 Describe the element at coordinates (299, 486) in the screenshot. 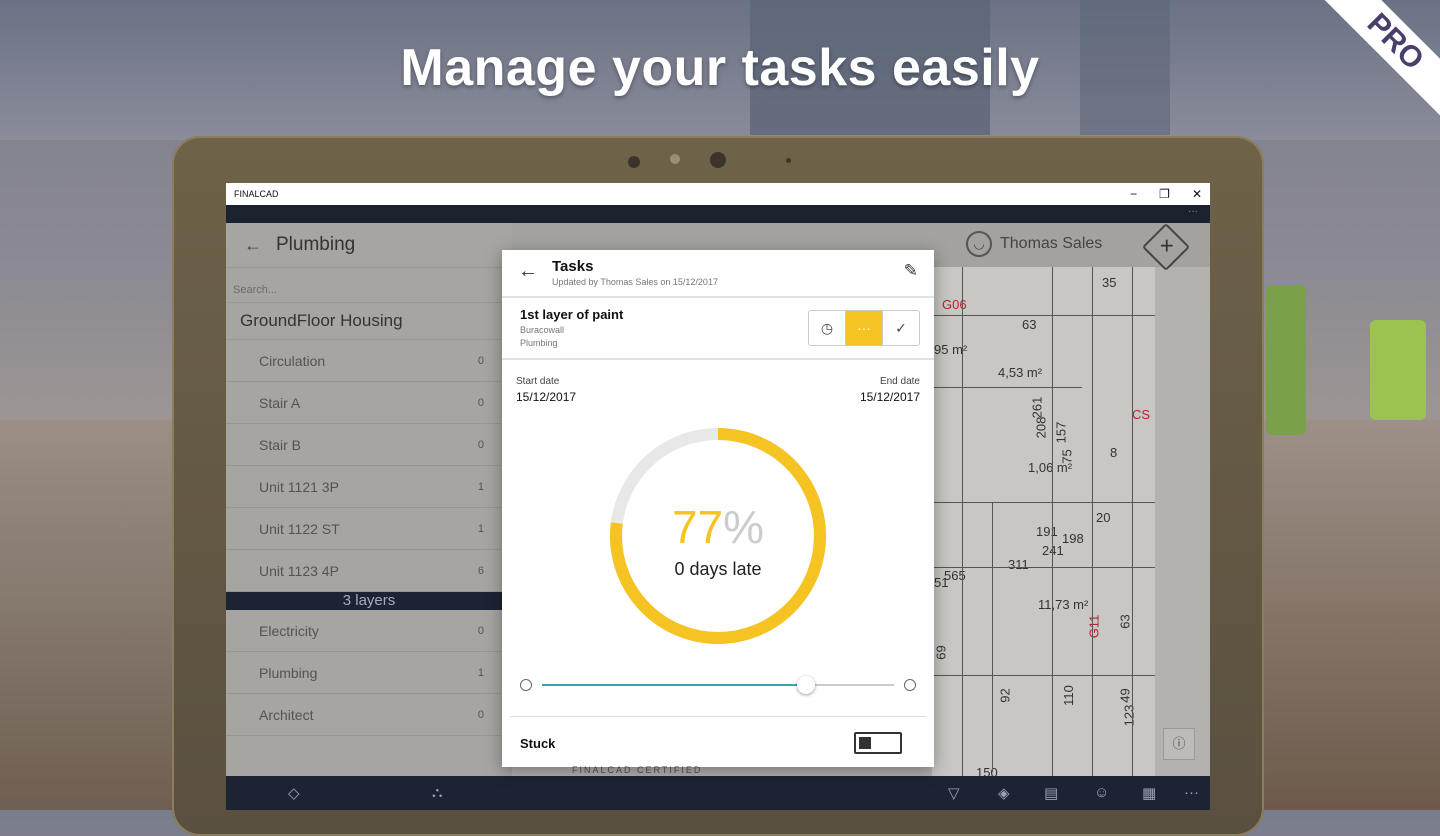

I see `sidebar-item-label: Unit 1121 3P` at that location.